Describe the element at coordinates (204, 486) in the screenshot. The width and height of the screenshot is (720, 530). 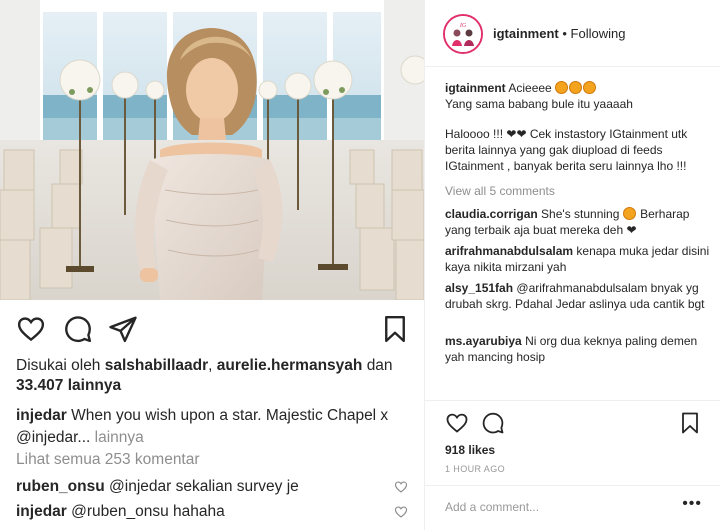
I see `comment-text: @injedar sekalian survey je` at that location.